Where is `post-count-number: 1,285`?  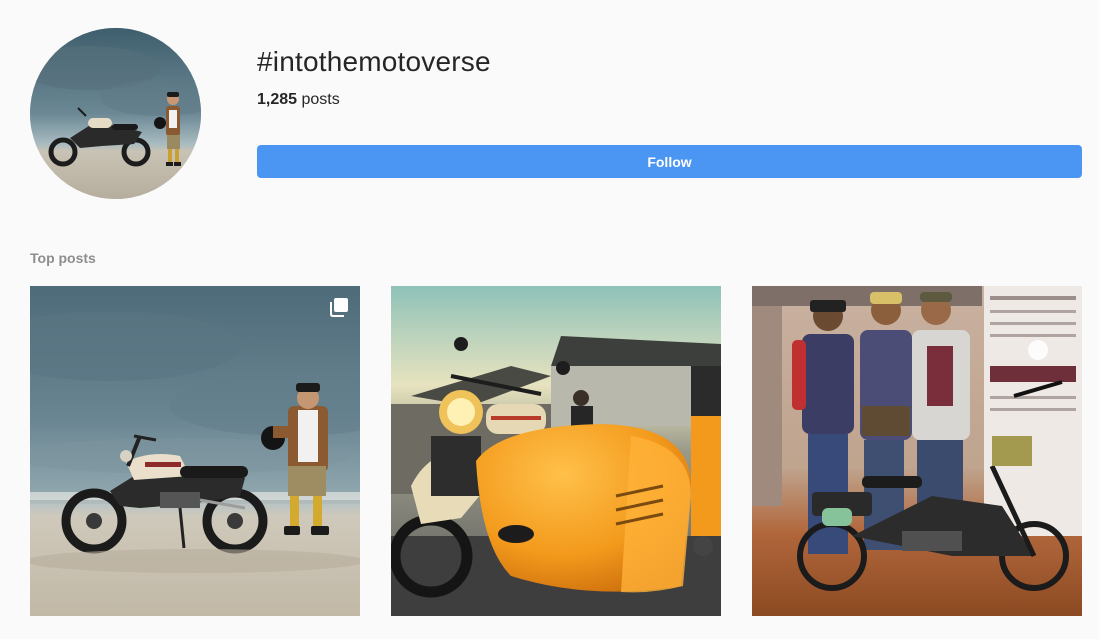
post-count-number: 1,285 is located at coordinates (277, 99).